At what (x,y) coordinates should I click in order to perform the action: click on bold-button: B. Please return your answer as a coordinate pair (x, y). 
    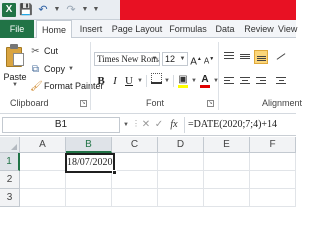
    Looking at the image, I should click on (101, 81).